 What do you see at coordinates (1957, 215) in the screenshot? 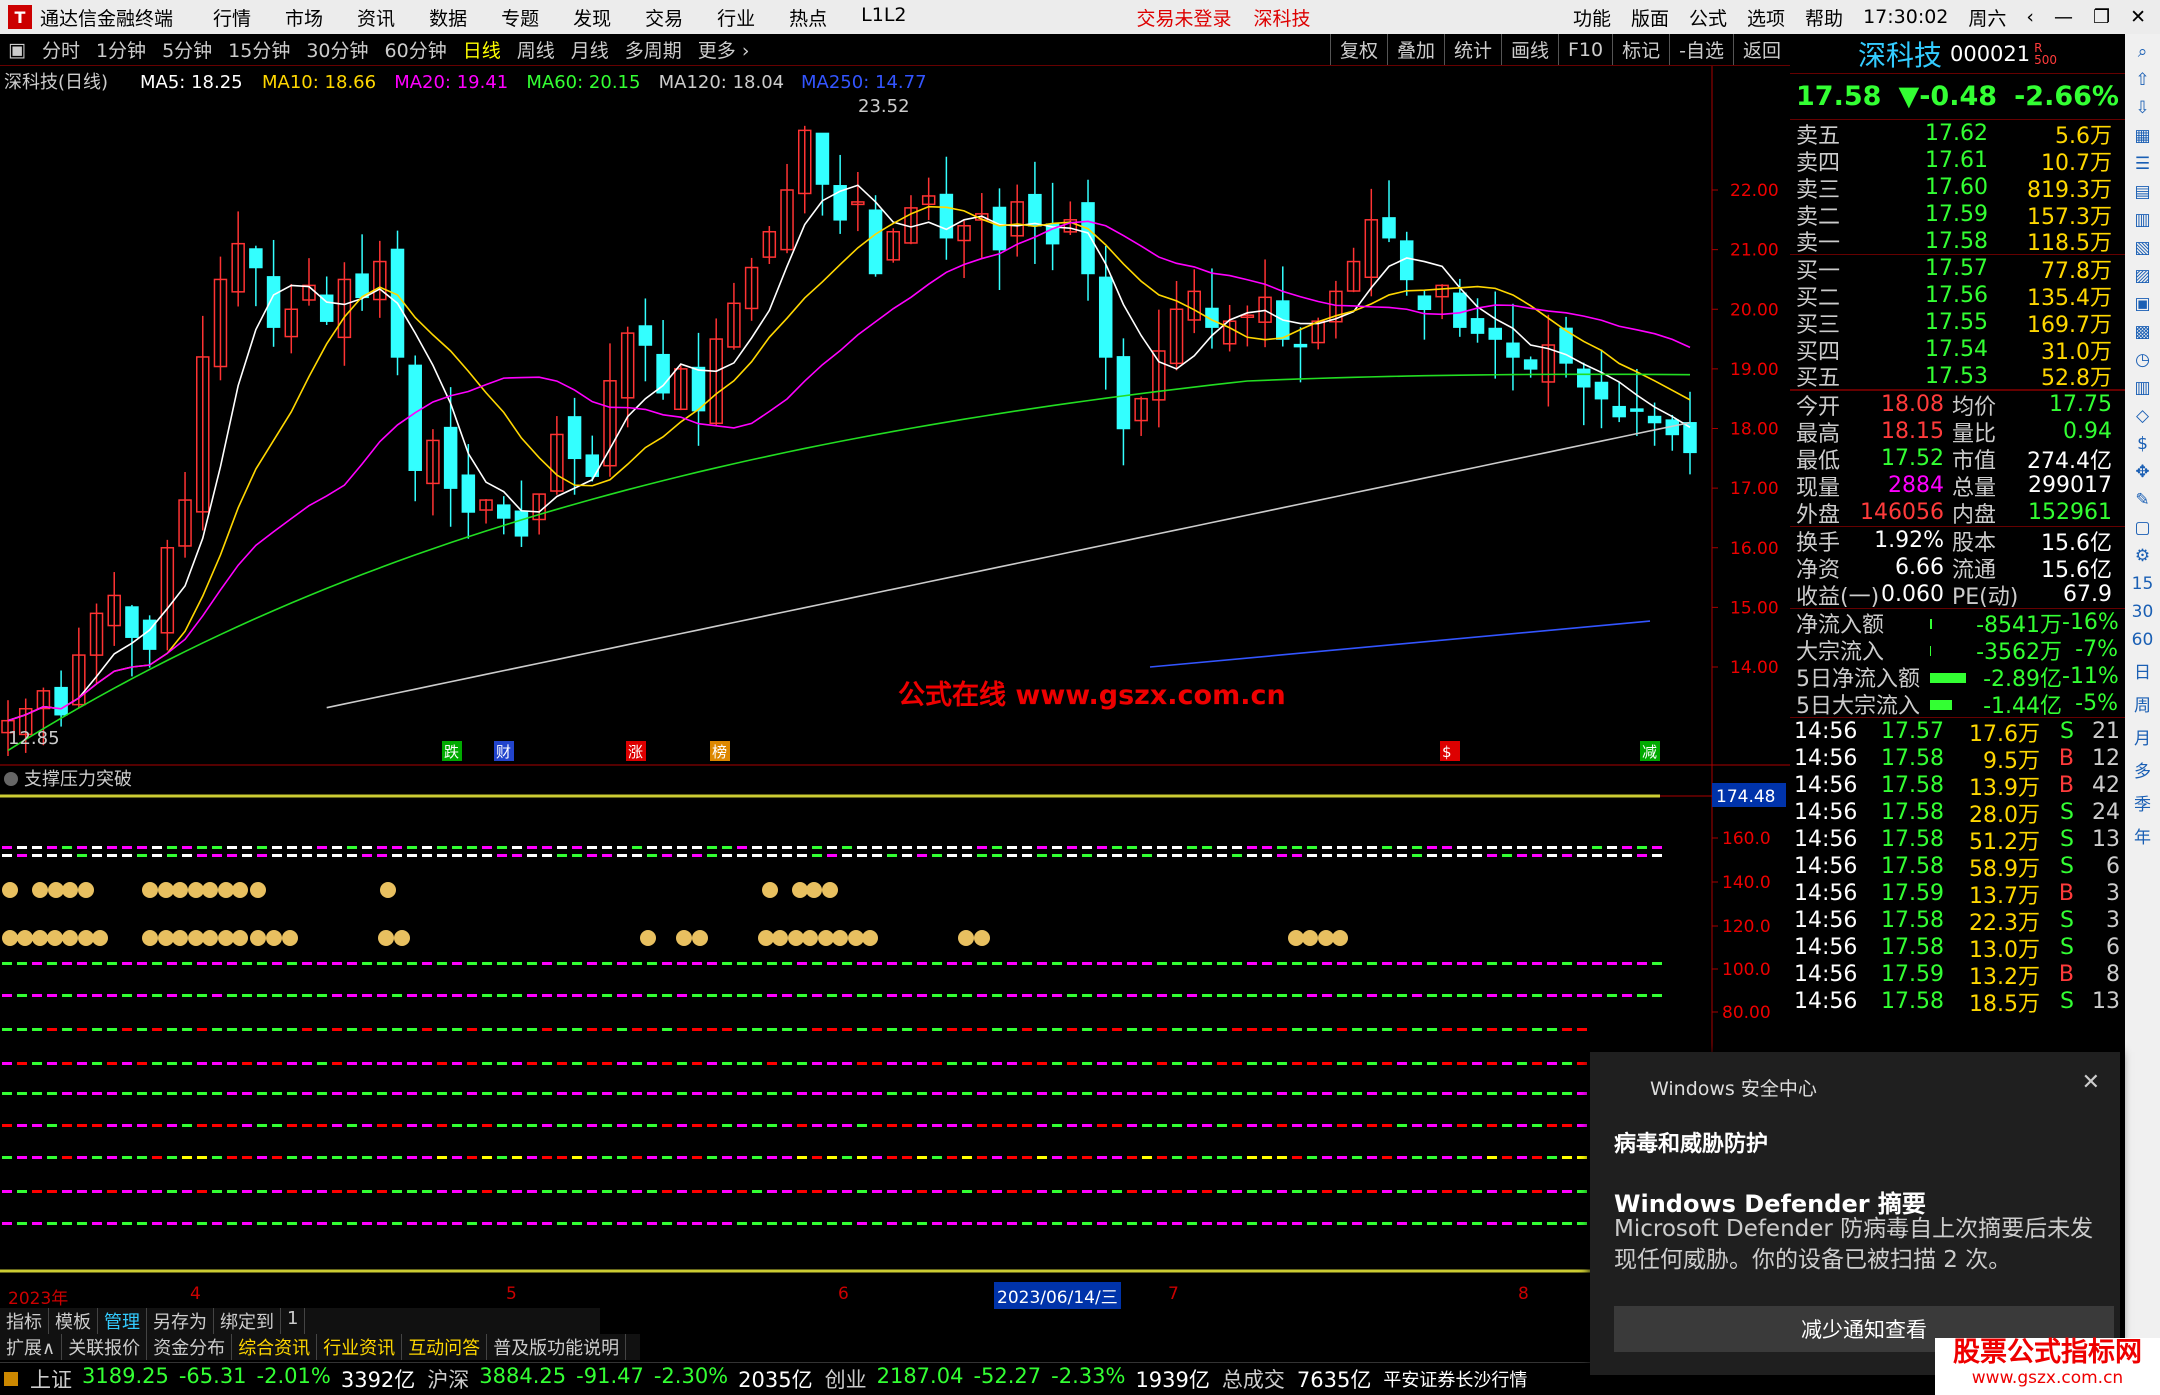
I see `order-book-row: 卖二 17.59 157.3万` at bounding box center [1957, 215].